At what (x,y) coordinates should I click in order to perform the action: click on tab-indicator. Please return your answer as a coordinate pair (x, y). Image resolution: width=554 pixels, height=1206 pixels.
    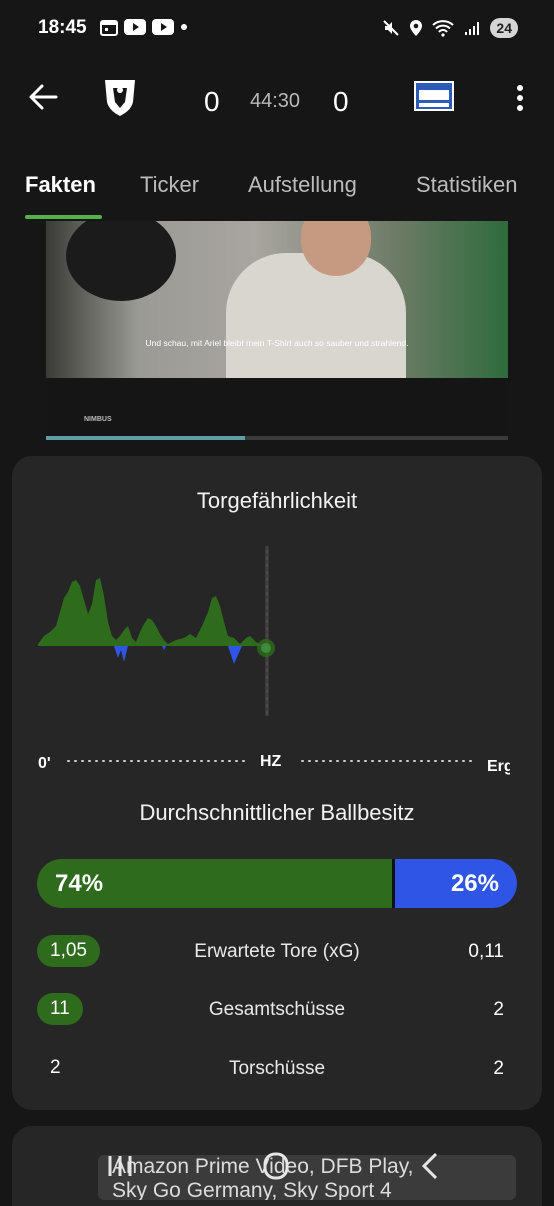
    Looking at the image, I should click on (63, 217).